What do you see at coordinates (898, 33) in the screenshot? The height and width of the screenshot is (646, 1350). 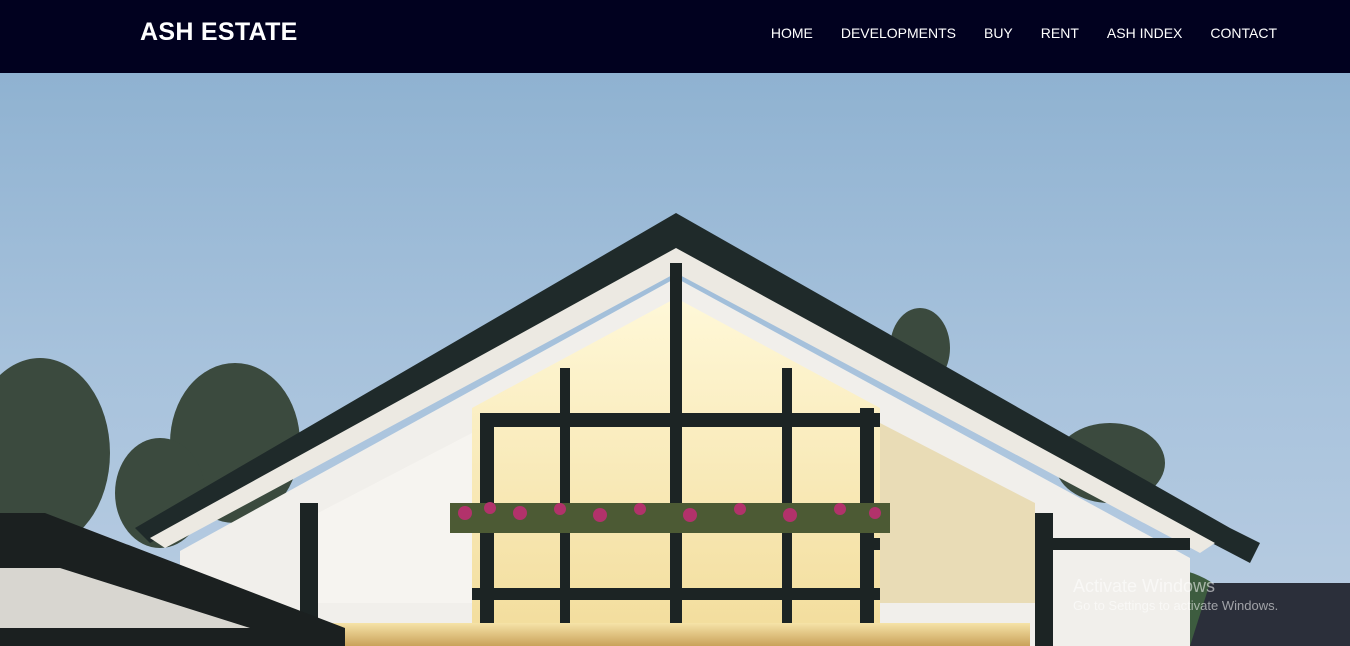 I see `nav-link-developments: DEVELOPMENTS` at bounding box center [898, 33].